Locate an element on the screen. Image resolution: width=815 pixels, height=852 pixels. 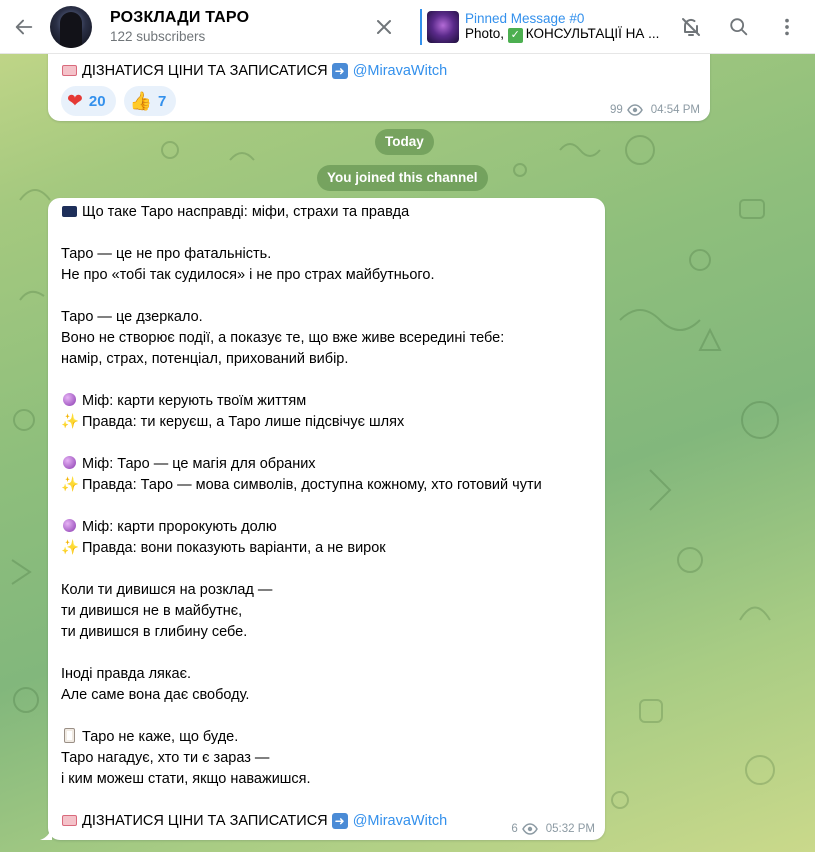
close-button is located at coordinates (384, 27).